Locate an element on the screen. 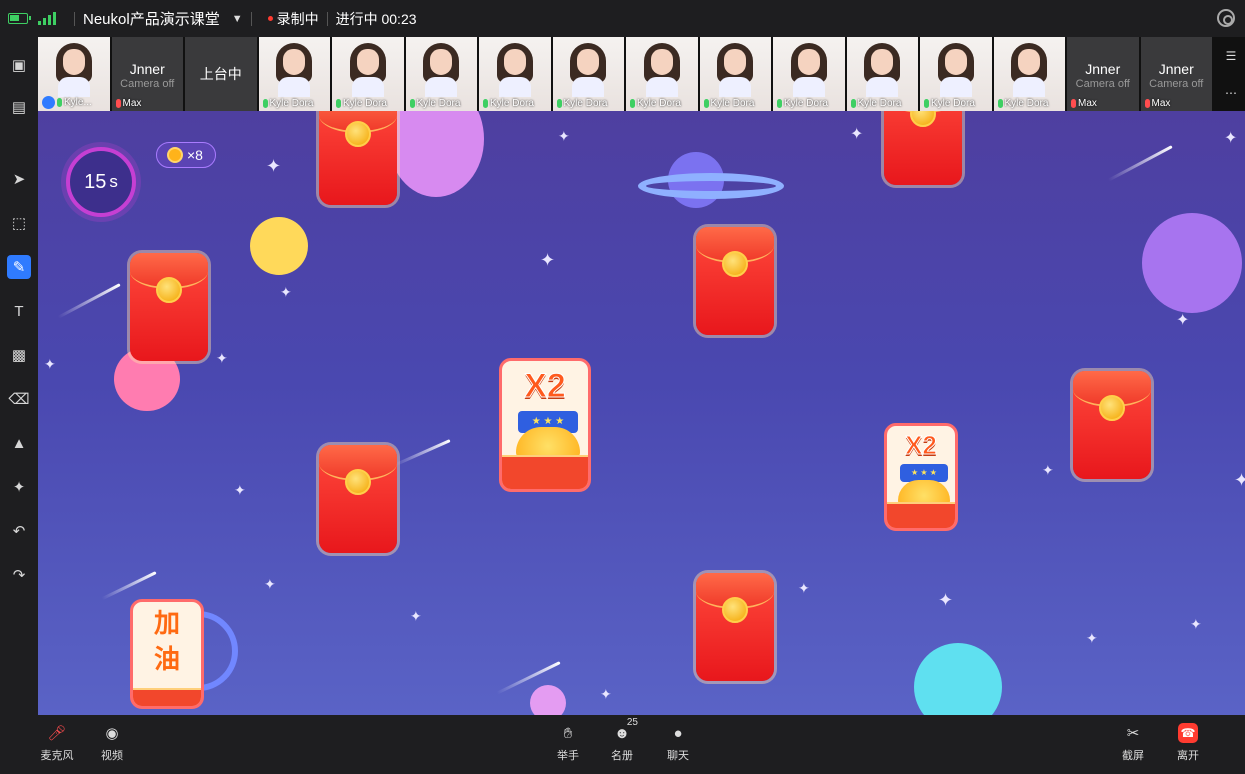  planet-ring-decoration is located at coordinates (711, 186).